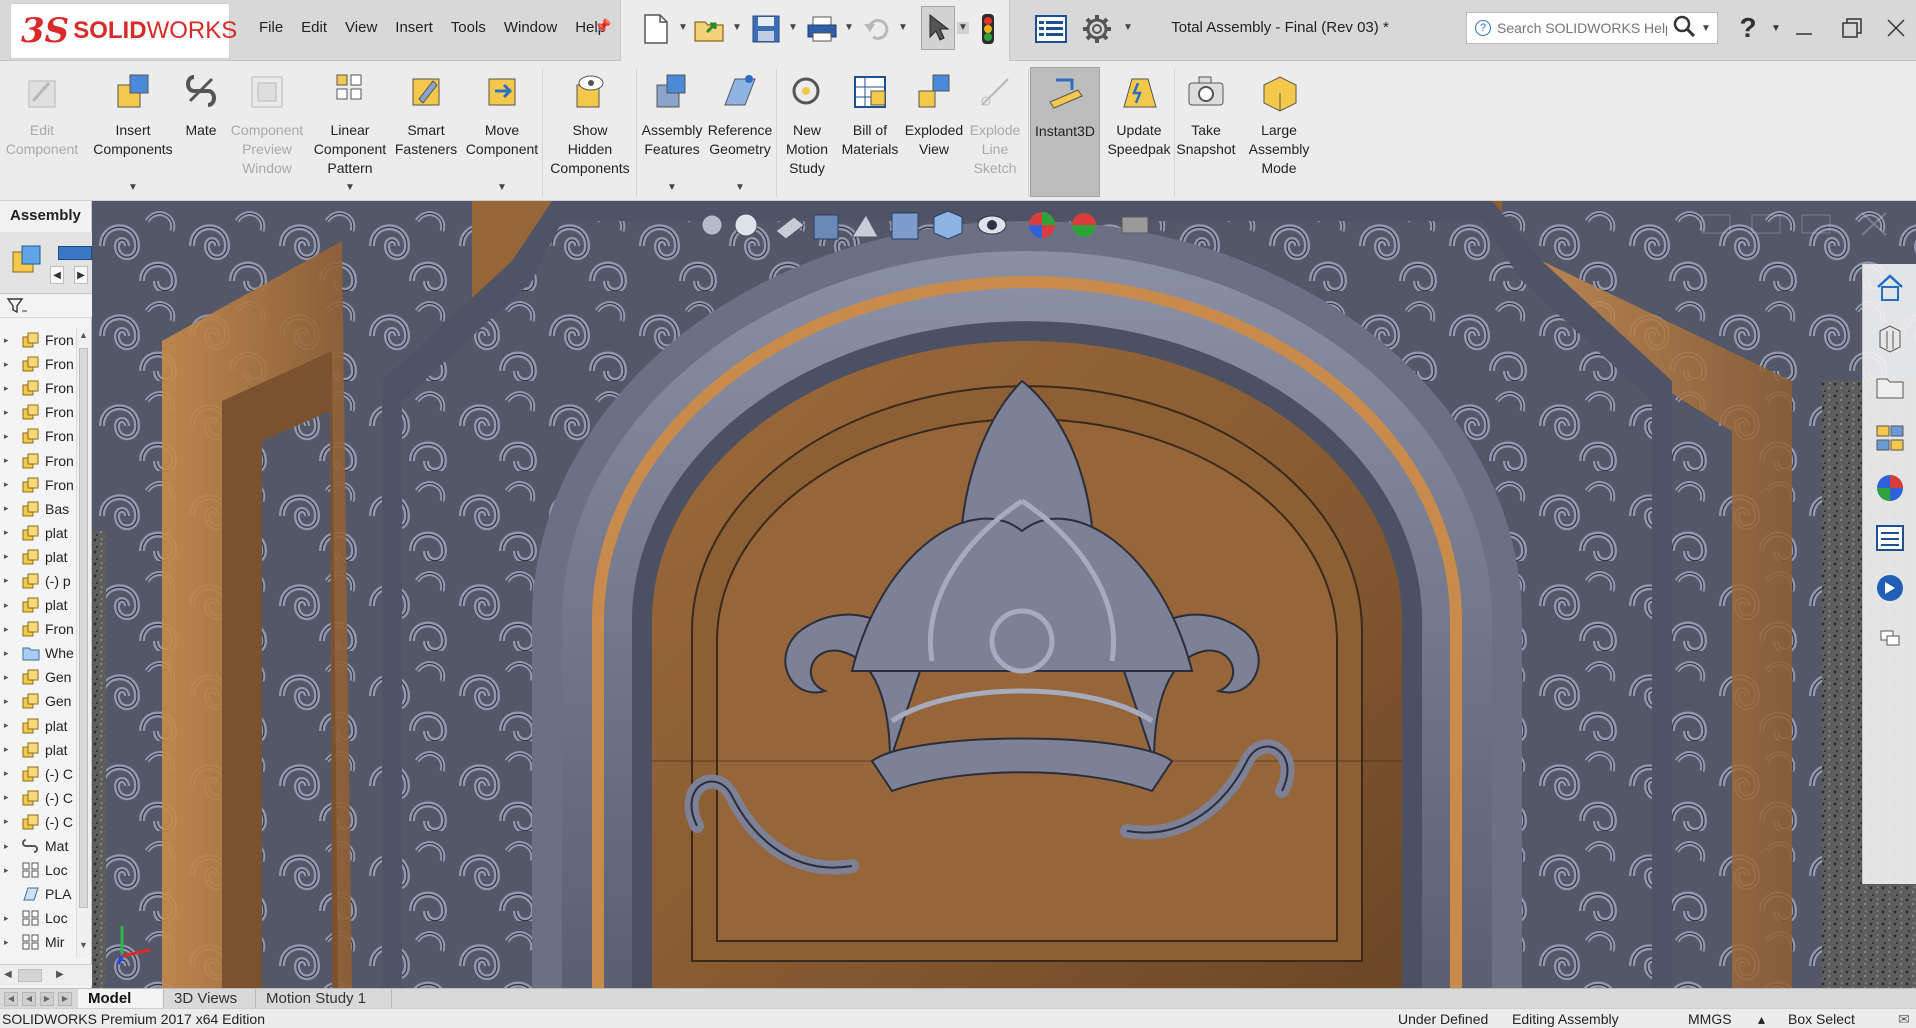 This screenshot has width=1916, height=1028. What do you see at coordinates (47, 999) in the screenshot?
I see `tab-next-icon: ▶` at bounding box center [47, 999].